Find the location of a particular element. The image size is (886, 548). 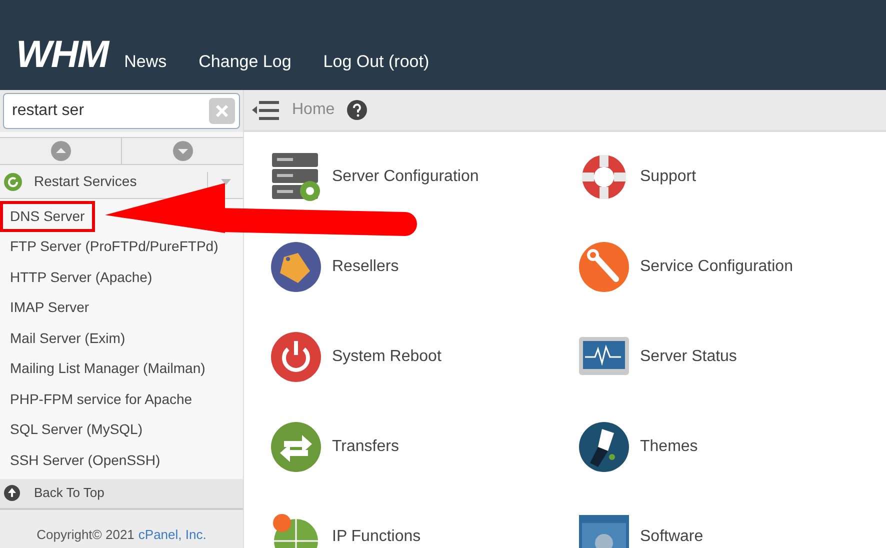

sidebar-item: IMAP Server is located at coordinates (49, 307).